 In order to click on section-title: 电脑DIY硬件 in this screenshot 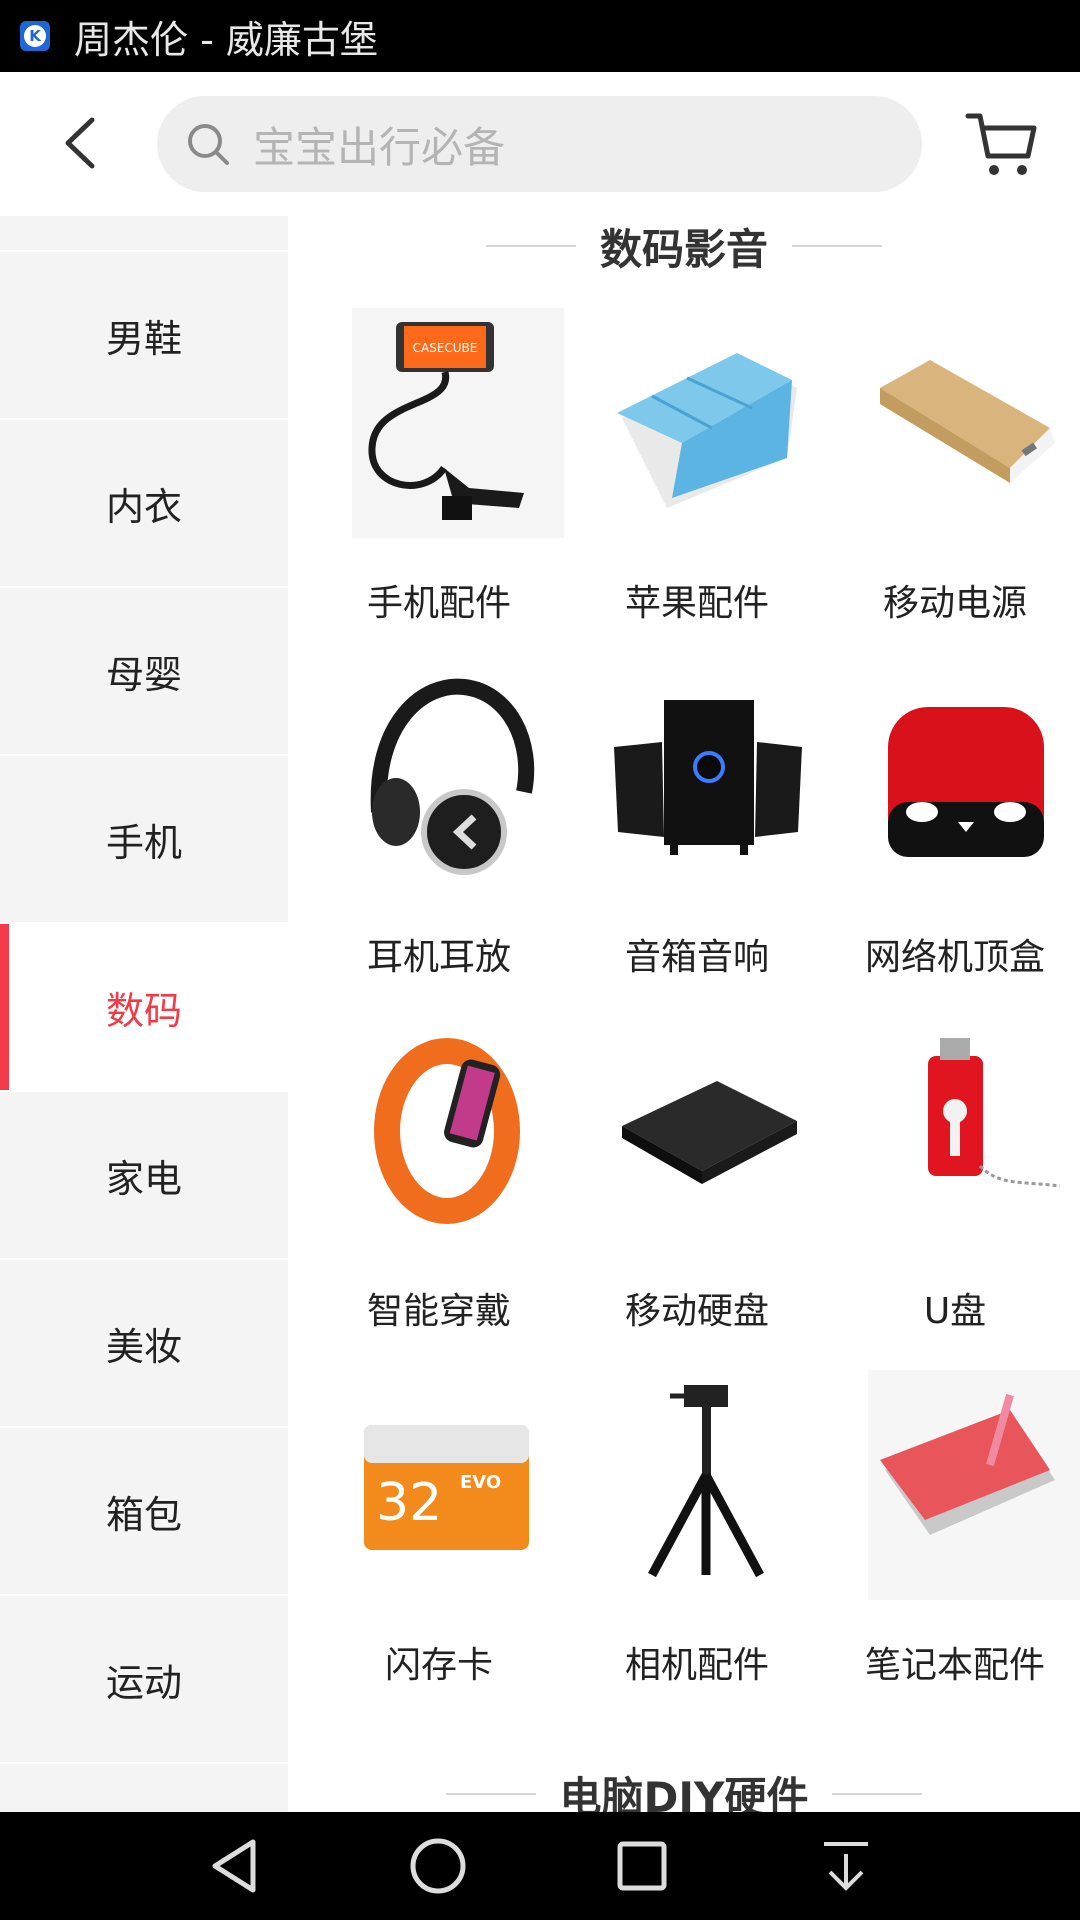, I will do `click(684, 1792)`.